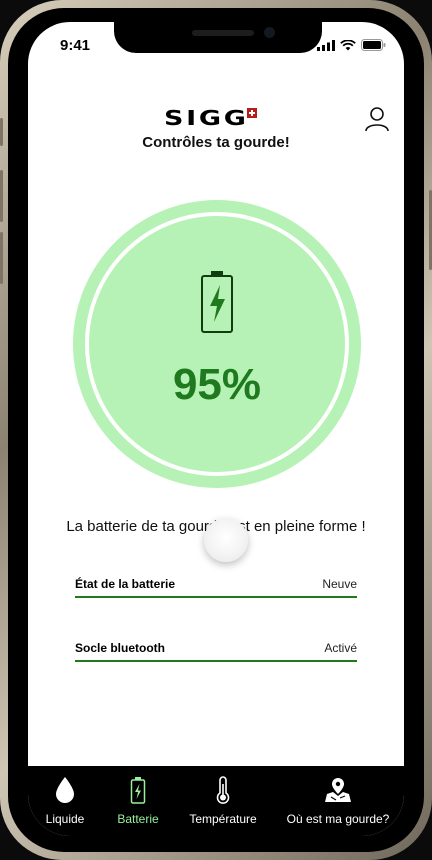 The width and height of the screenshot is (432, 860). What do you see at coordinates (65, 819) in the screenshot?
I see `tab-label: Liquide` at bounding box center [65, 819].